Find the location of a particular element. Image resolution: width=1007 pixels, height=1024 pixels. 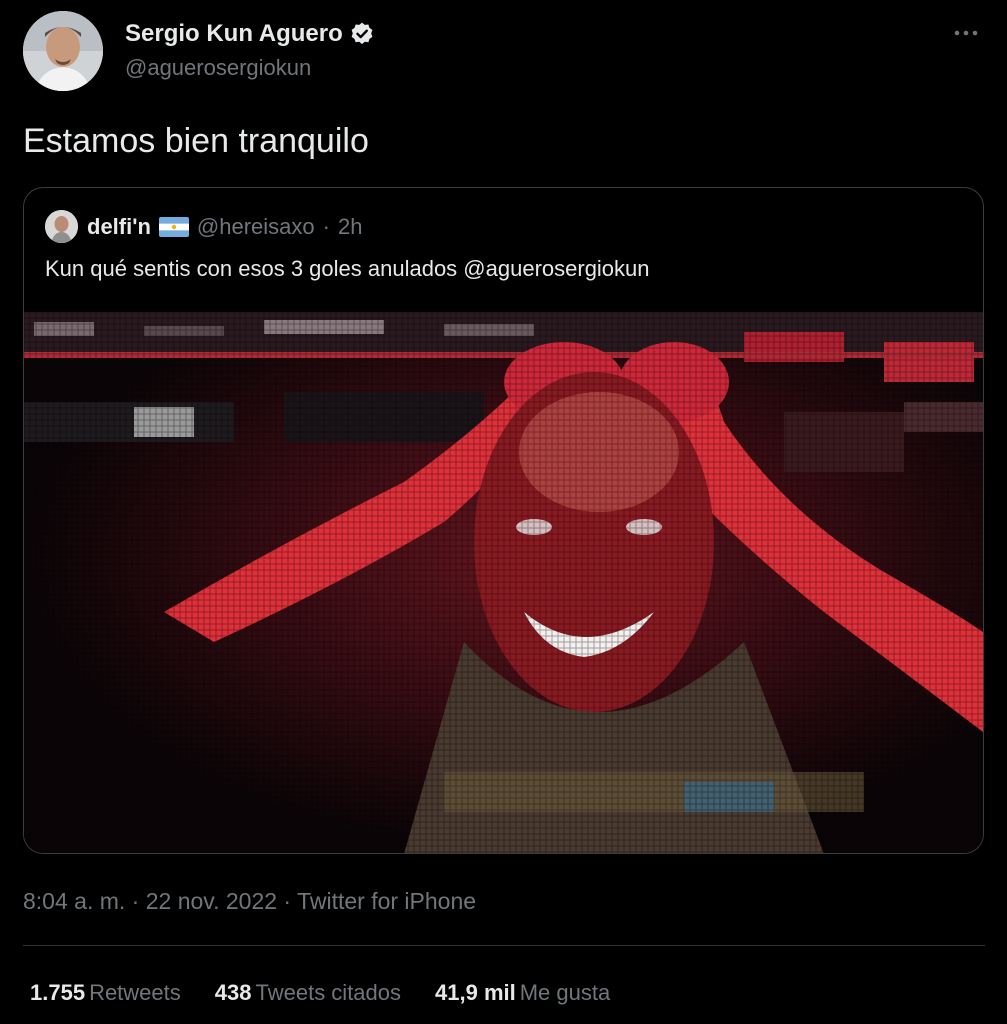

author-avatar is located at coordinates (63, 51).